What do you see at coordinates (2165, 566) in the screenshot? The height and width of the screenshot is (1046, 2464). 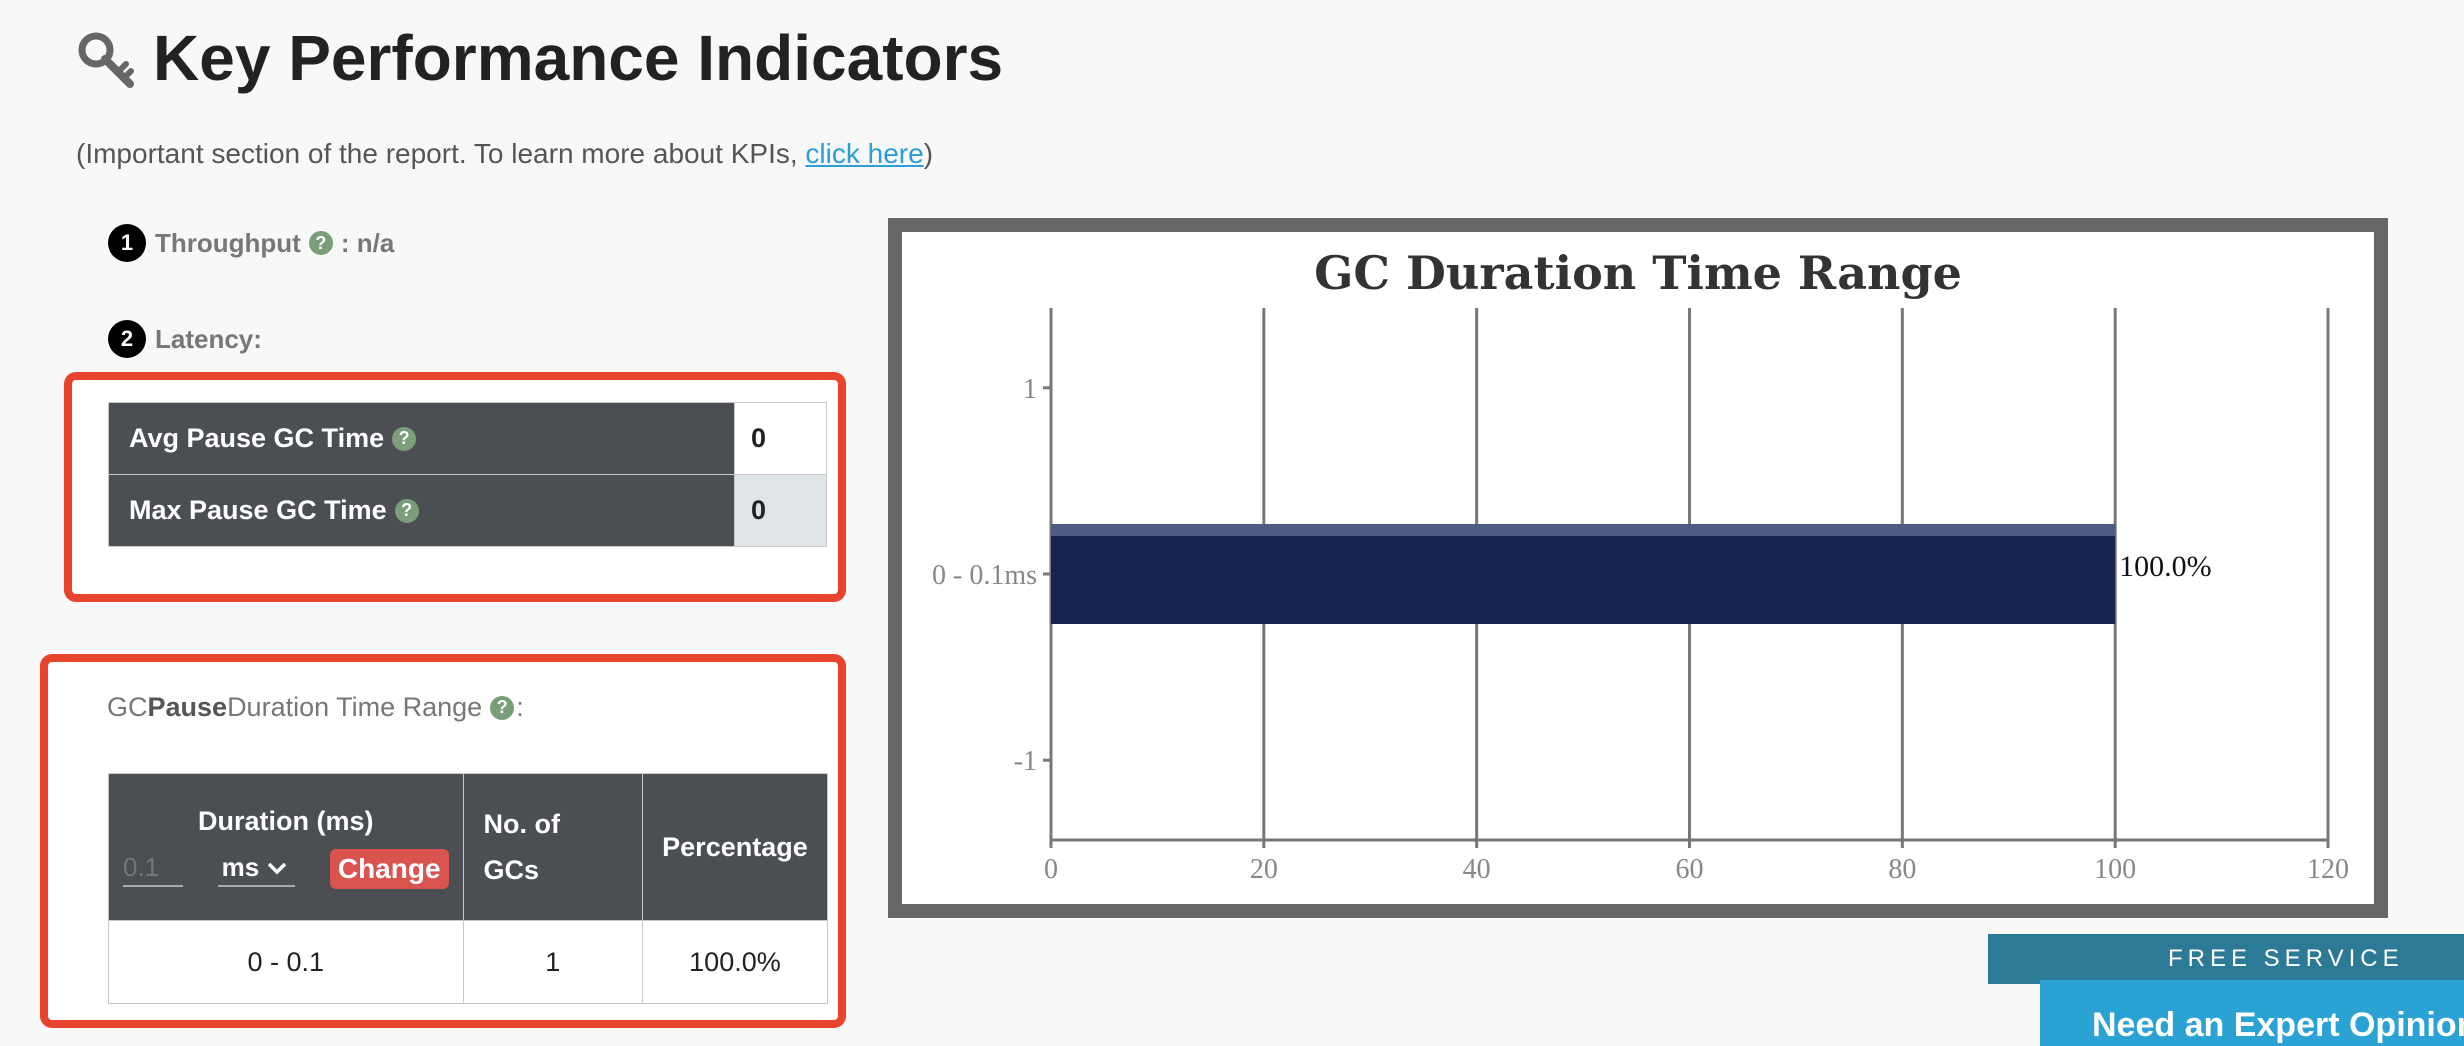 I see `bar-data-label: 100.0%` at bounding box center [2165, 566].